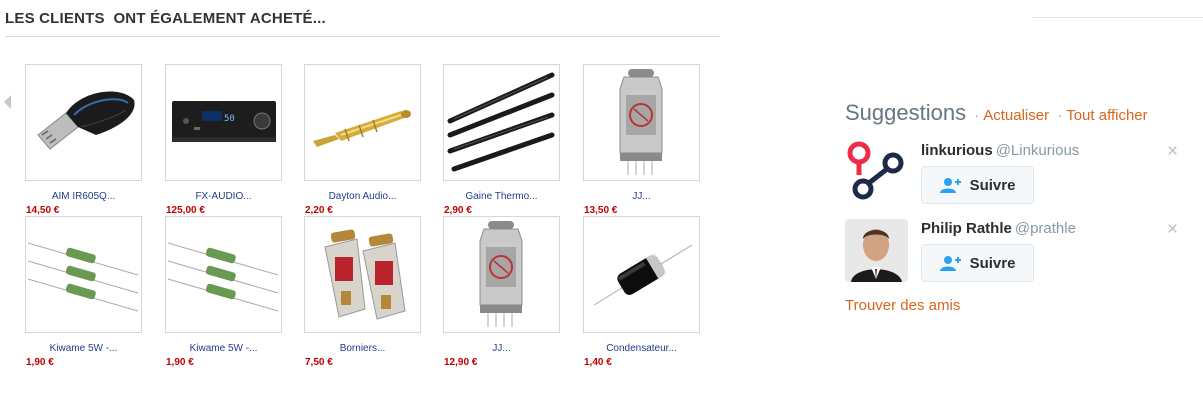 The image size is (1203, 403). I want to click on product-price: 7,50 €, so click(319, 362).